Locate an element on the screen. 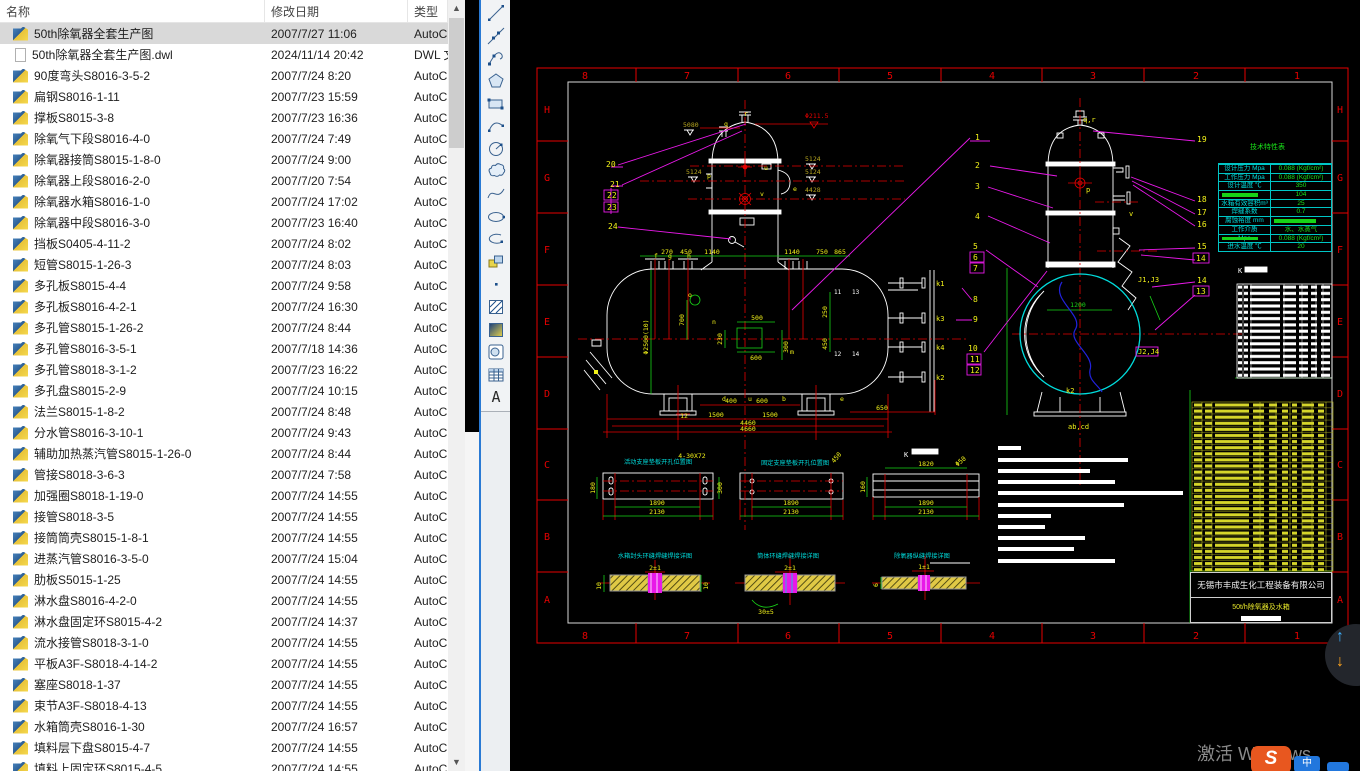 This screenshot has height=771, width=1360. file-row: 接筒筒壳S8015-1-8-1 2007/7/24 14:55 AutoC is located at coordinates (224, 537).